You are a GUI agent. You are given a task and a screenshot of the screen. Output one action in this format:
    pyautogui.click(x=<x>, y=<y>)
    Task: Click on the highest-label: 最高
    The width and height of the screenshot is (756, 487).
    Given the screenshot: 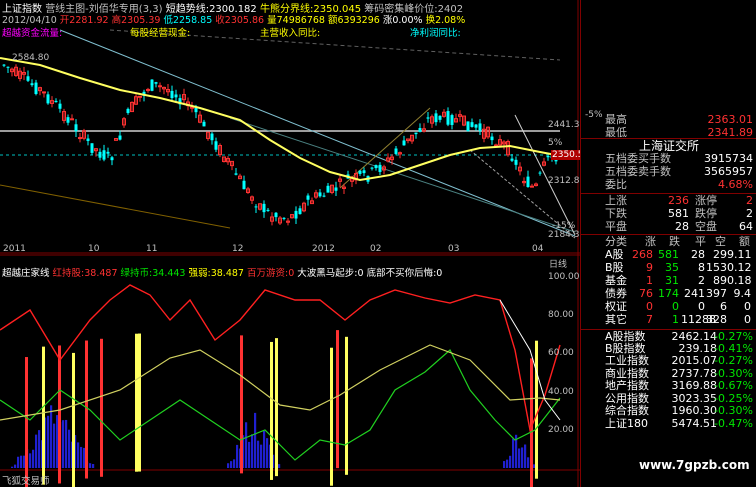 What is the action you would take?
    pyautogui.click(x=616, y=119)
    